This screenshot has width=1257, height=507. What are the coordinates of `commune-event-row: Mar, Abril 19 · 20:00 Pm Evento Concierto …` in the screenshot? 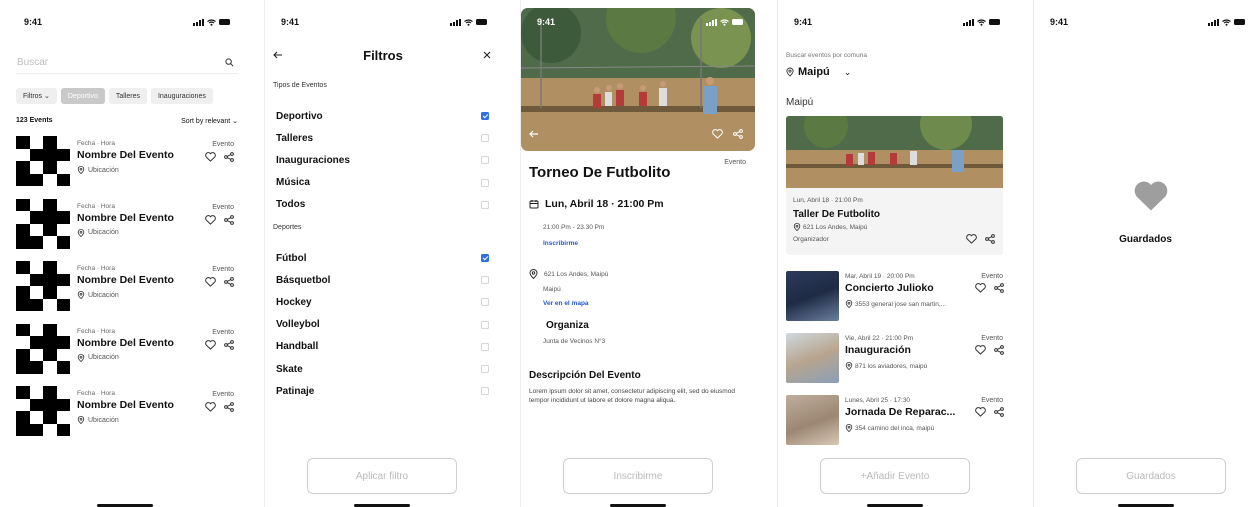 It's located at (897, 296).